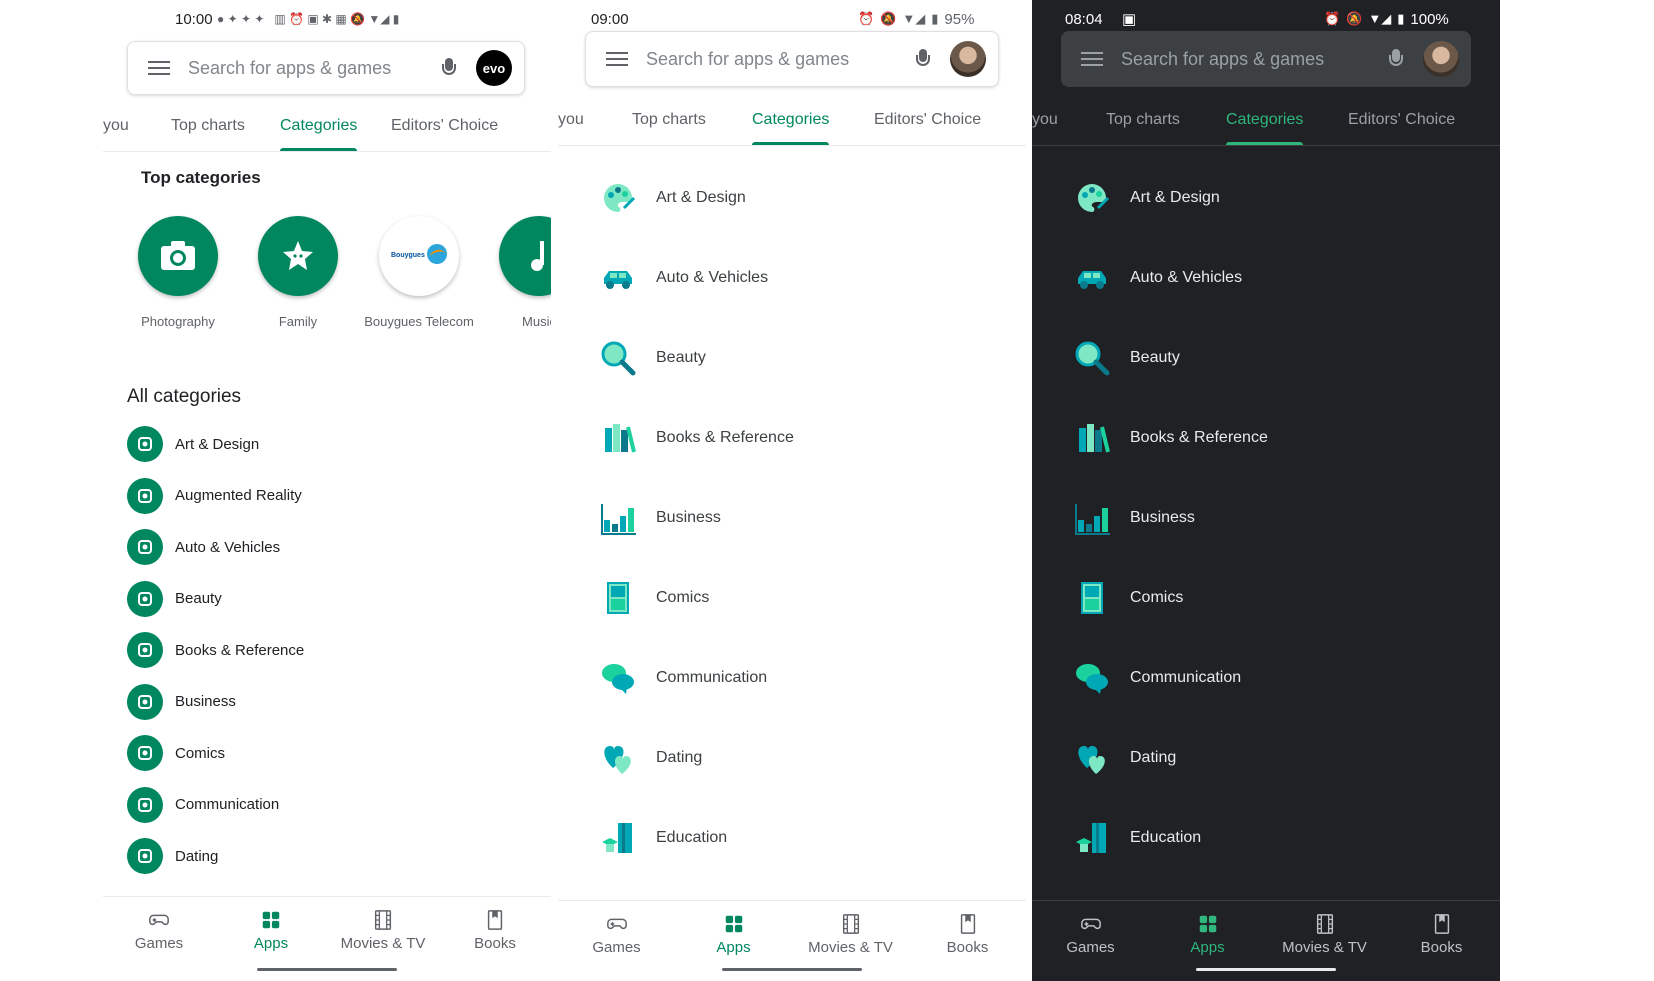 This screenshot has width=1654, height=981. Describe the element at coordinates (178, 272) in the screenshot. I see `top-category-photography: Photography` at that location.